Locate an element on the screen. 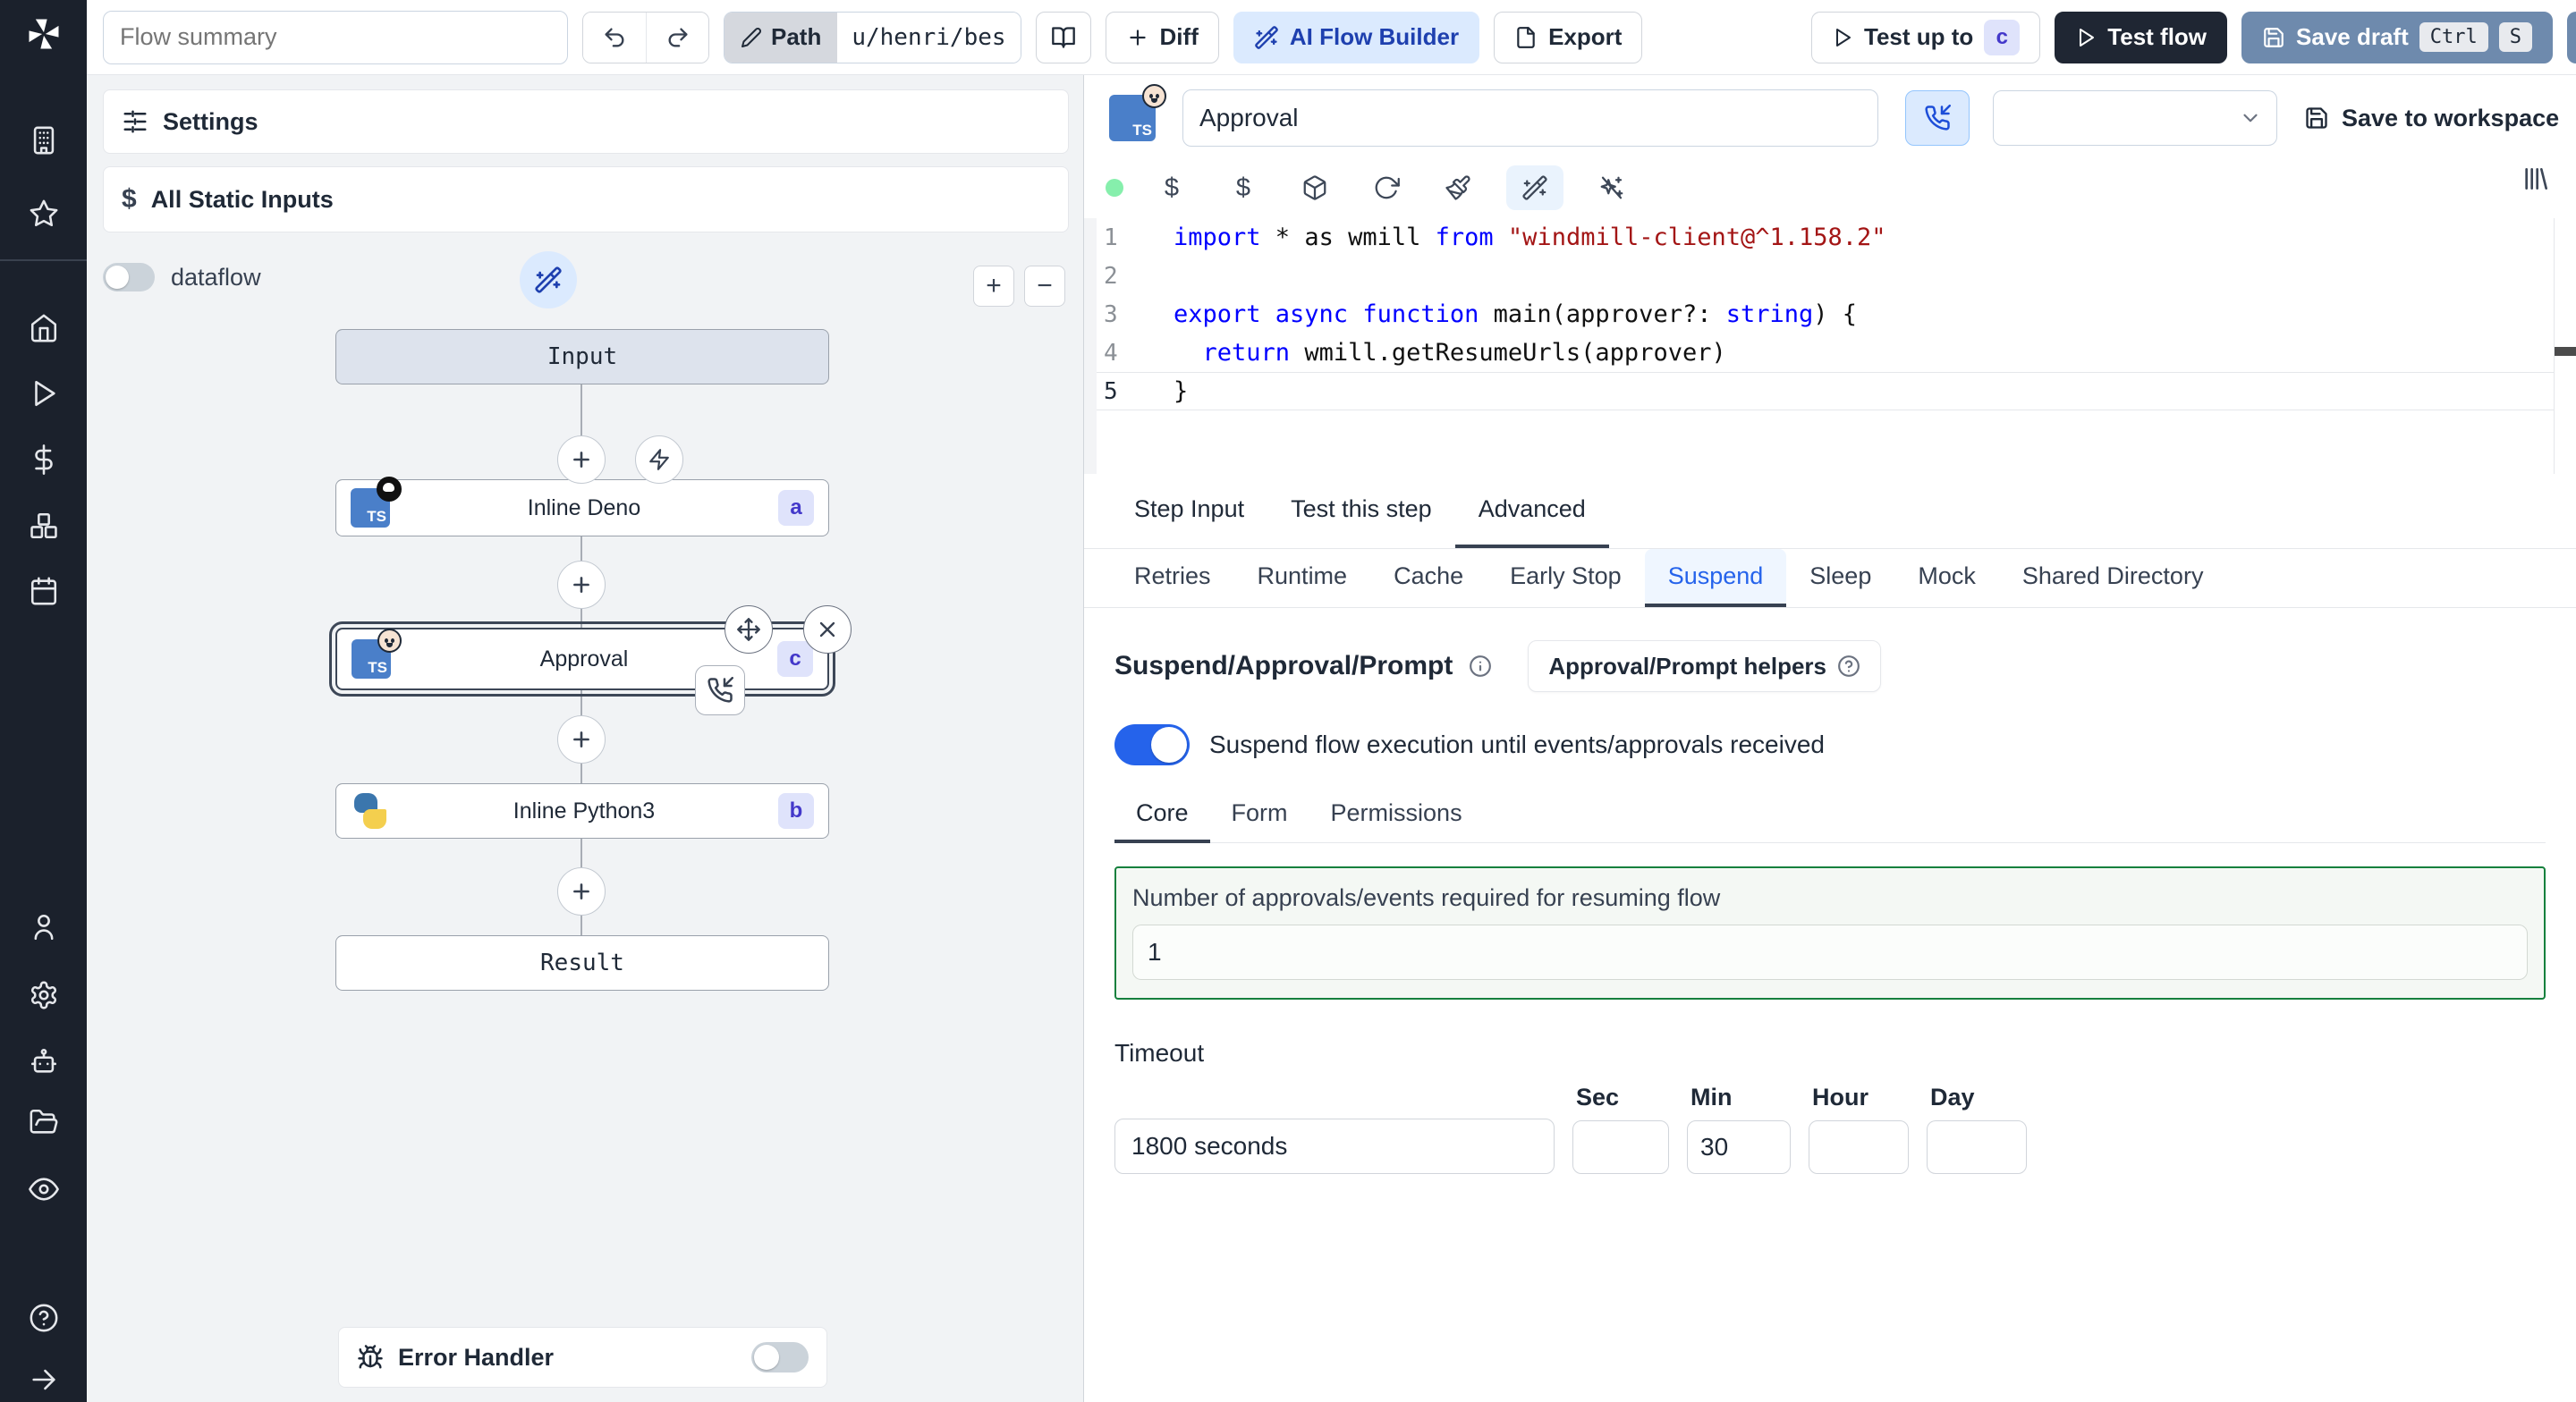 The width and height of the screenshot is (2576, 1402). editor-scrollbar is located at coordinates (2565, 351).